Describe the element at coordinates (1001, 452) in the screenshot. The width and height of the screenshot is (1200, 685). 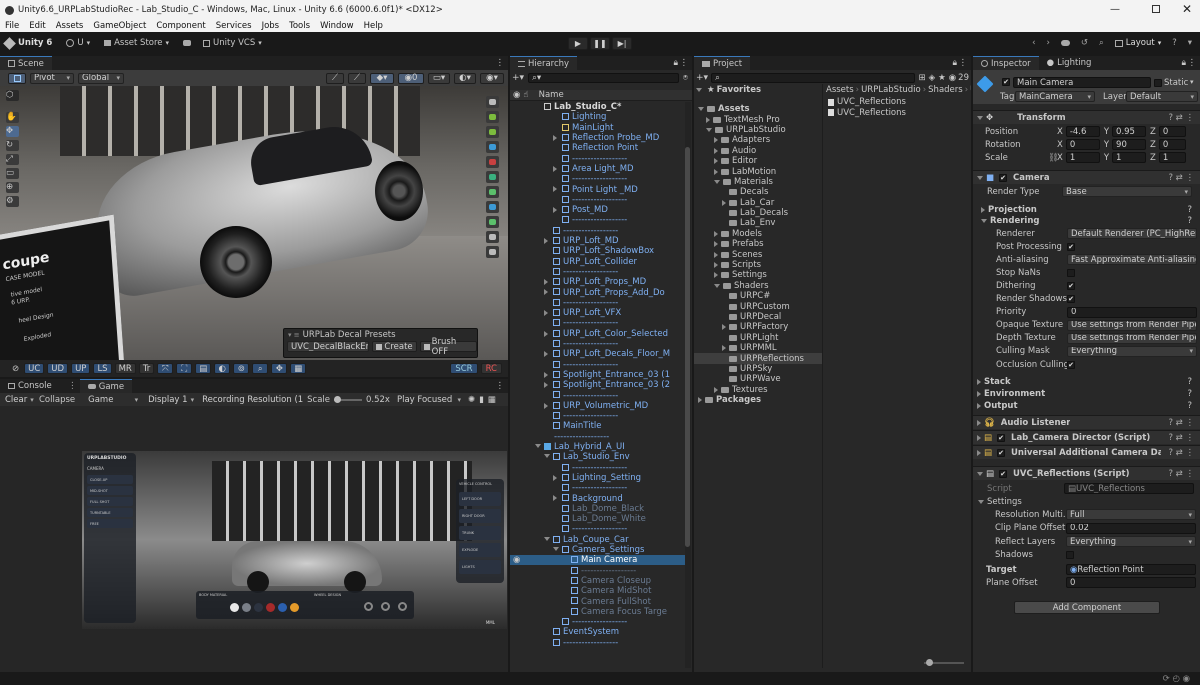
I see `component-enabled-checkbox: ✔` at that location.